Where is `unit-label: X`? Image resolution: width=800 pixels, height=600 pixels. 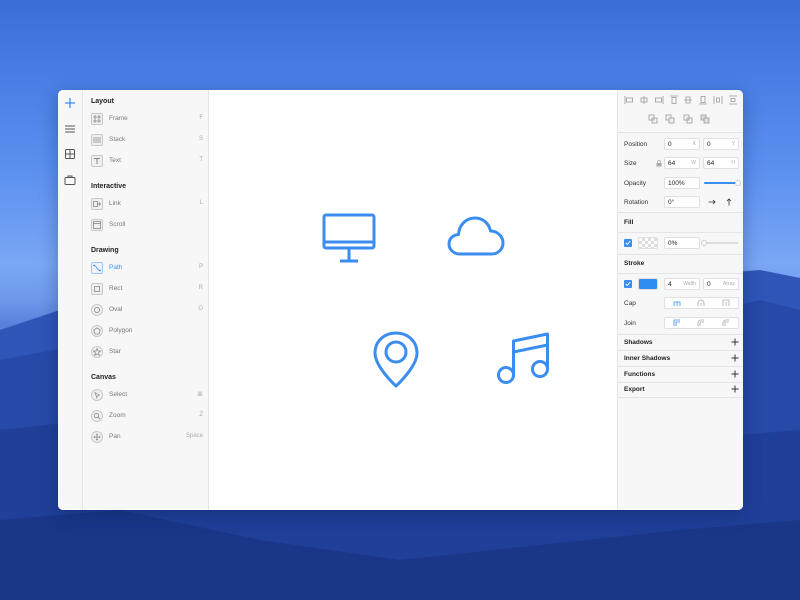
unit-label: X is located at coordinates (694, 144).